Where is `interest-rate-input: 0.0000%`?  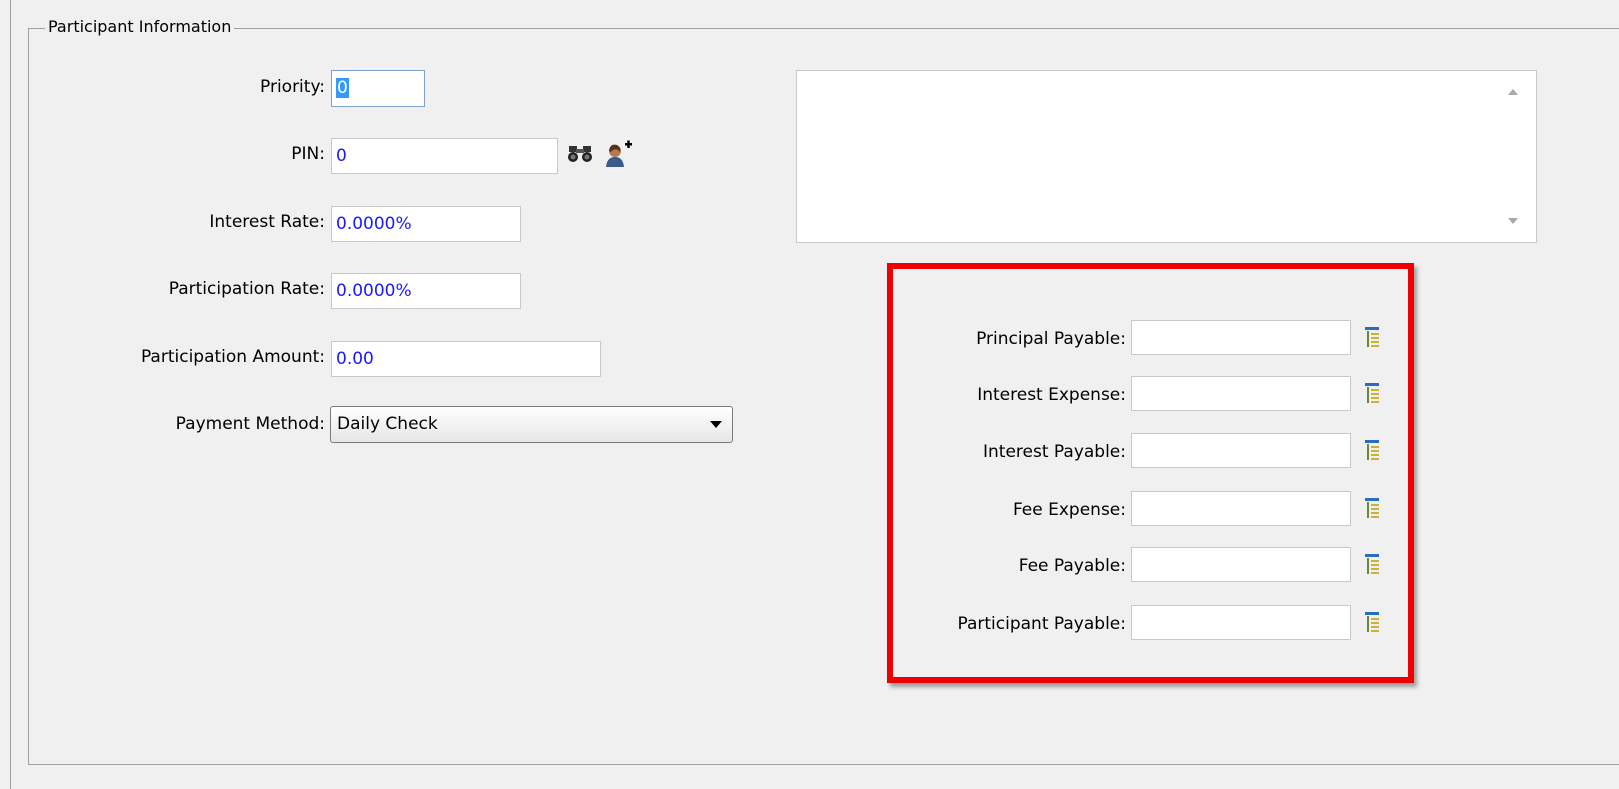 interest-rate-input: 0.0000% is located at coordinates (426, 224).